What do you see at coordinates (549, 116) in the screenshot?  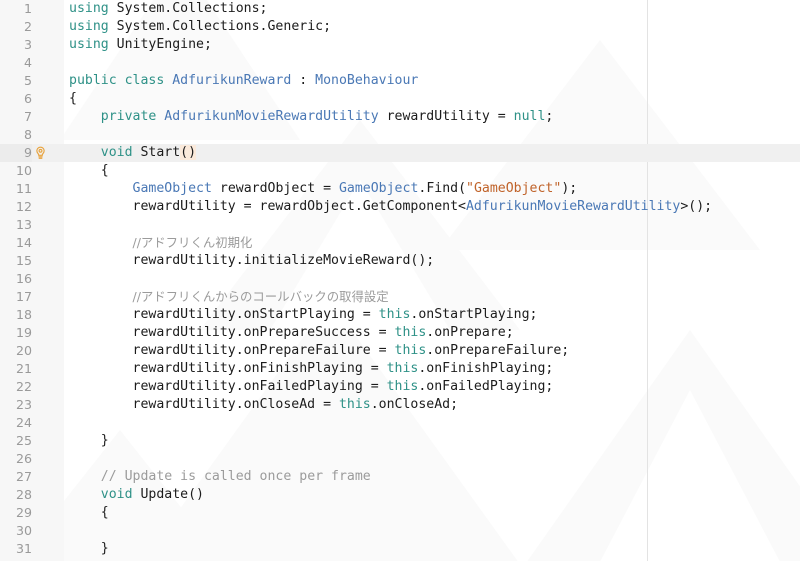 I see `code-token: ;` at bounding box center [549, 116].